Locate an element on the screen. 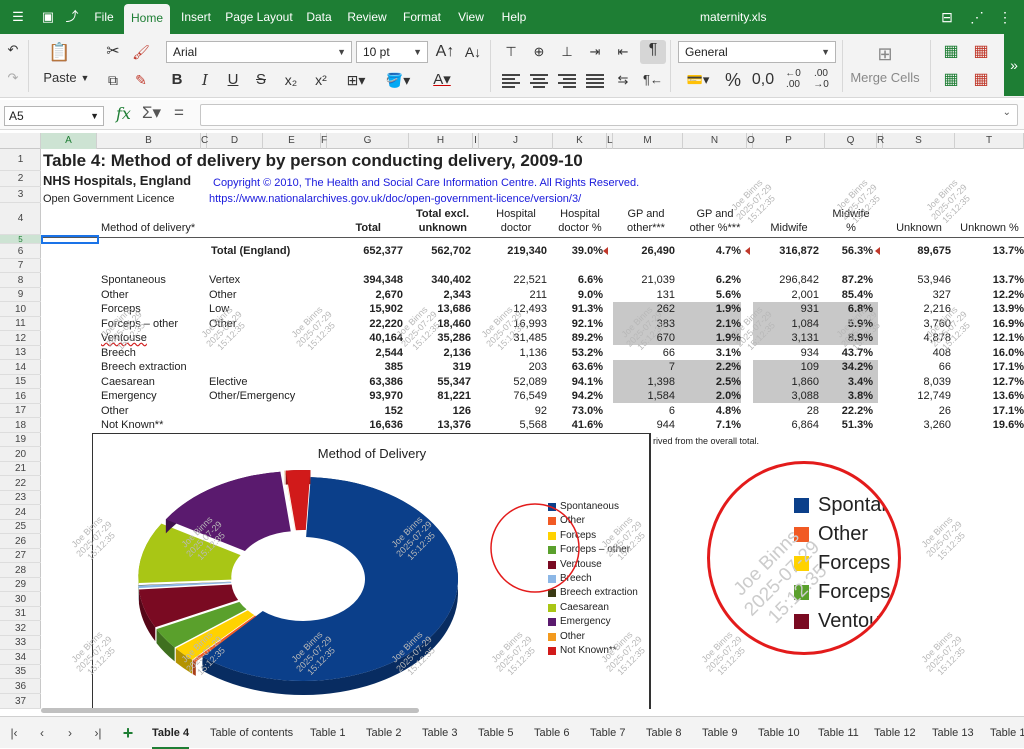 Image resolution: width=1024 pixels, height=749 pixels. selected-cell is located at coordinates (70, 239).